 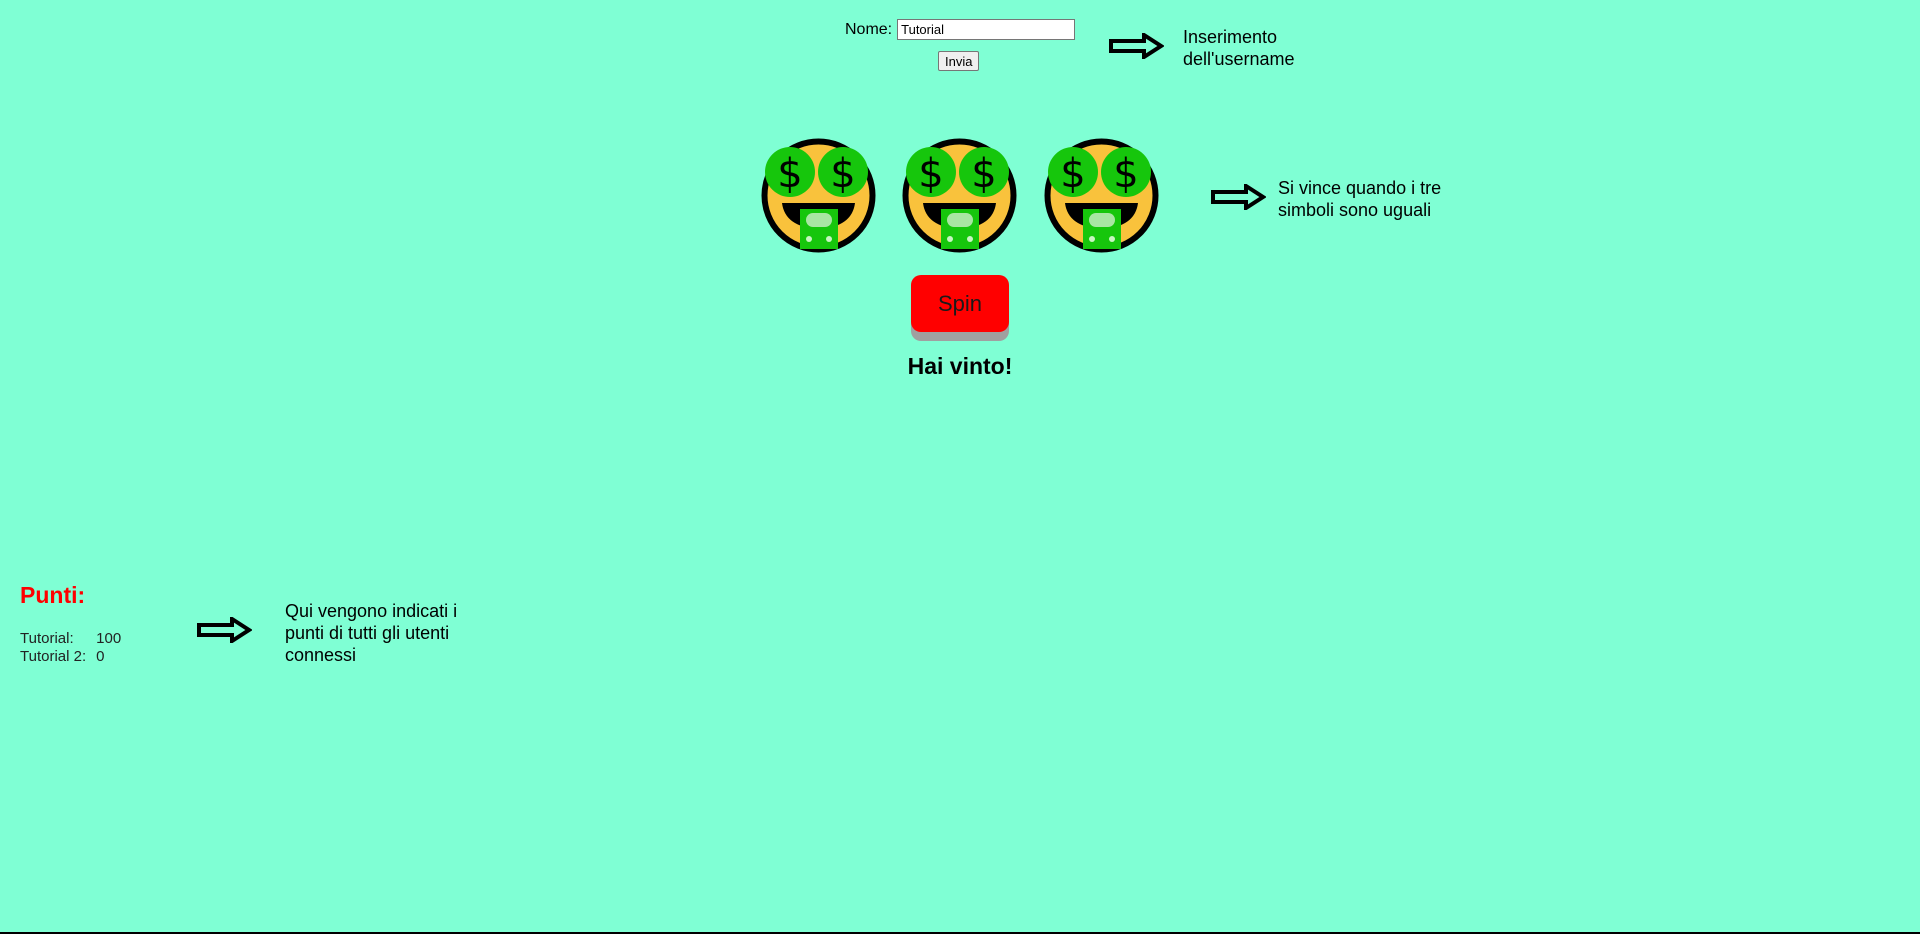 I want to click on points-row: Tutorial: 100, so click(x=75, y=639).